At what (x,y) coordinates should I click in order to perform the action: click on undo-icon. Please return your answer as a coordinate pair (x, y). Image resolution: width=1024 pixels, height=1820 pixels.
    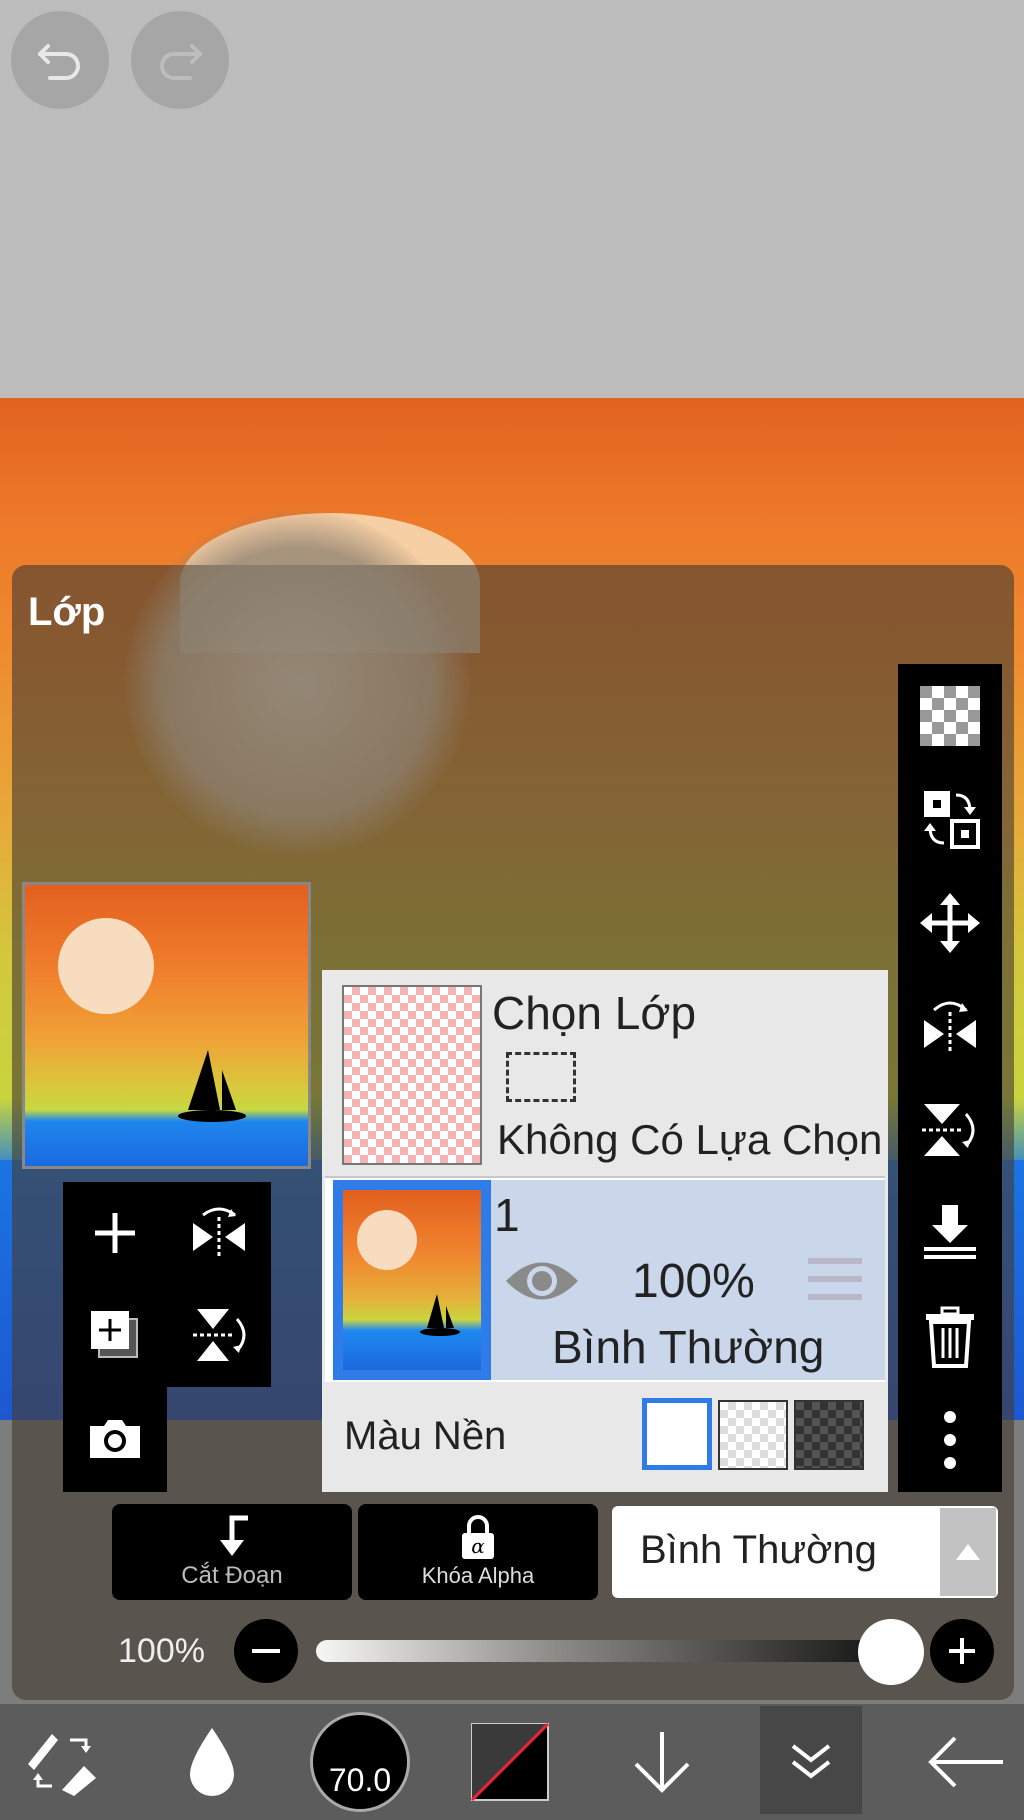
    Looking at the image, I should click on (59, 62).